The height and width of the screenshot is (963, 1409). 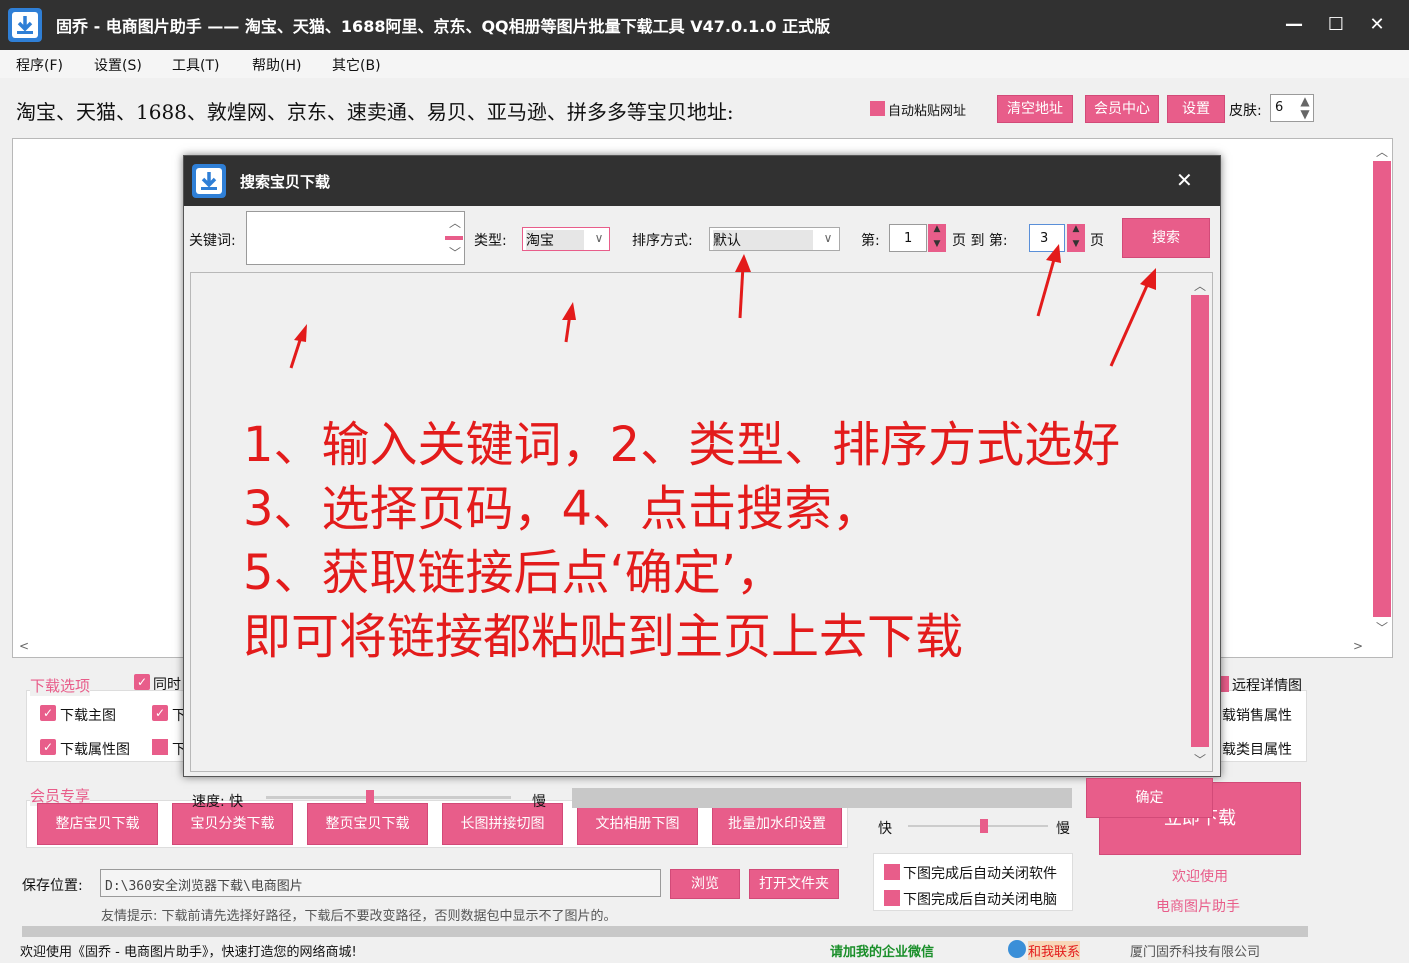 I want to click on remote-detail-label: 远程详情图, so click(x=1267, y=686).